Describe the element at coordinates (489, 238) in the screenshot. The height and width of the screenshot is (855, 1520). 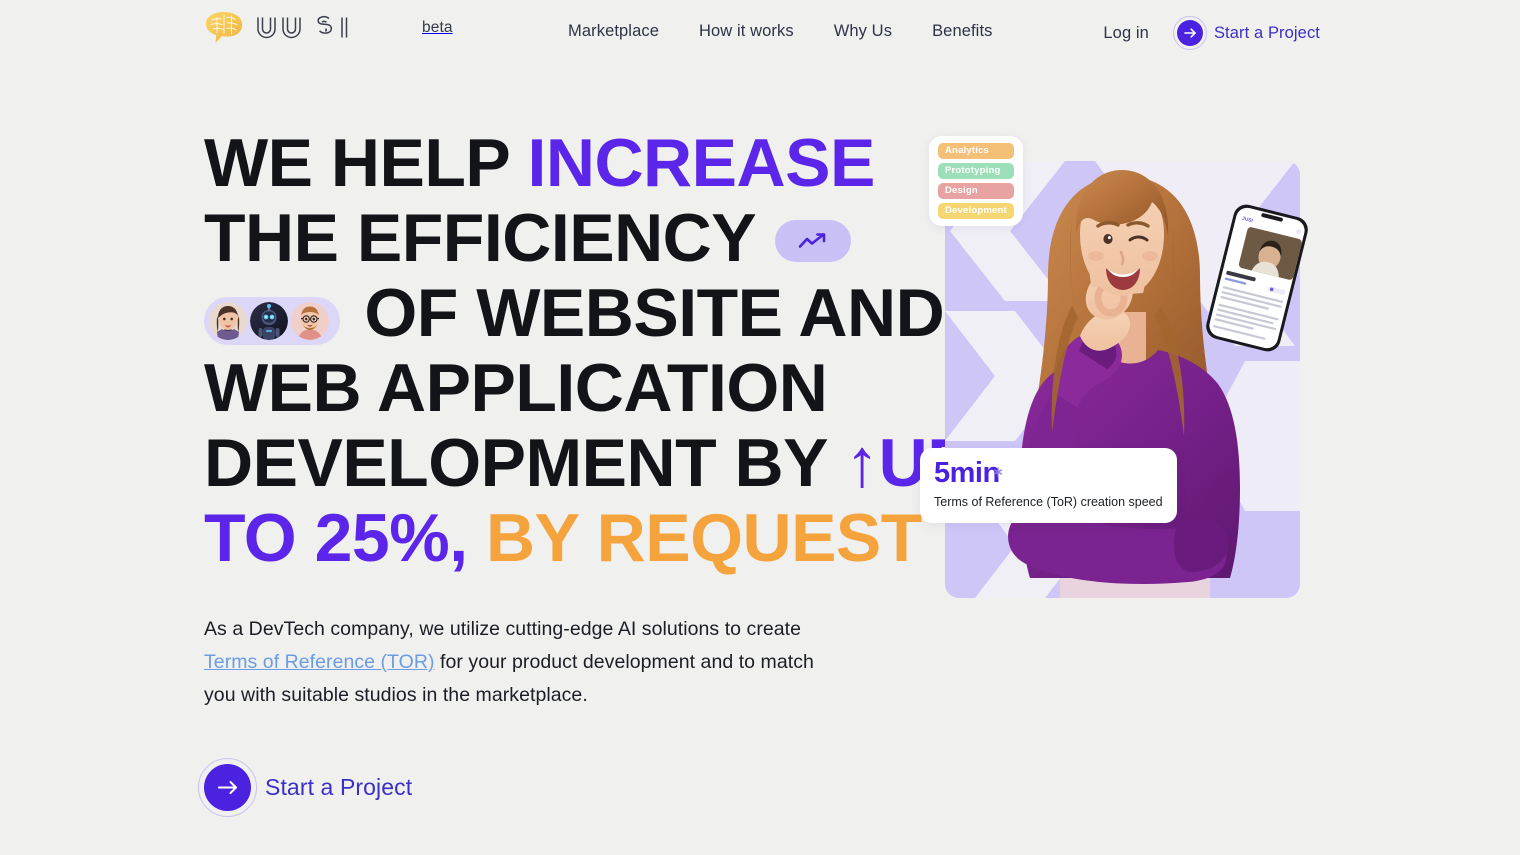
I see `headline-seg-the-efficiency: THE EFFICIENCY` at that location.